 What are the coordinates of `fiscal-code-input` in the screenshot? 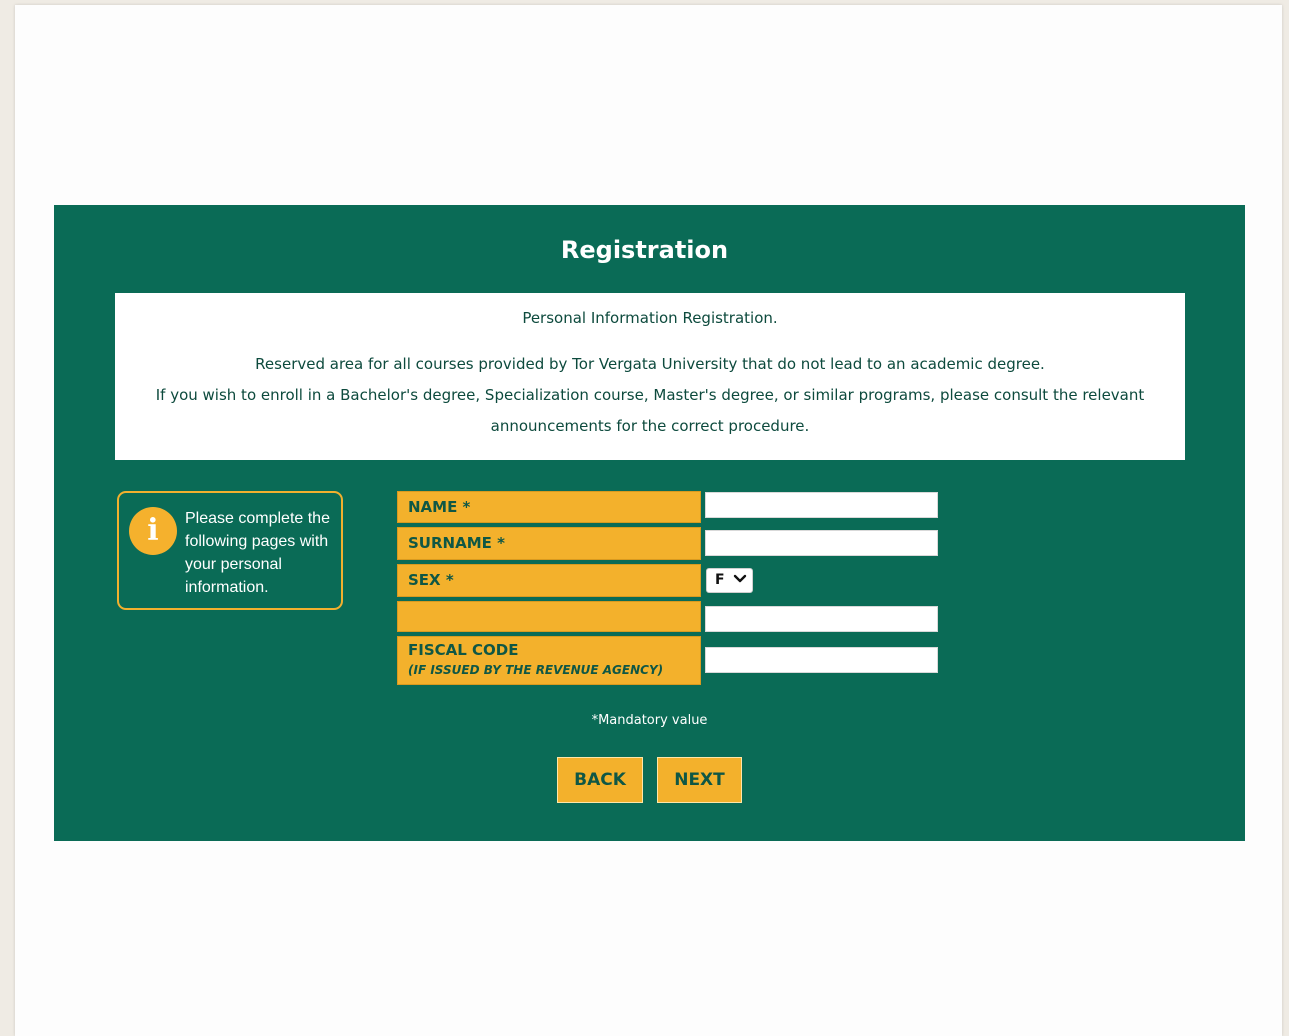 It's located at (821, 660).